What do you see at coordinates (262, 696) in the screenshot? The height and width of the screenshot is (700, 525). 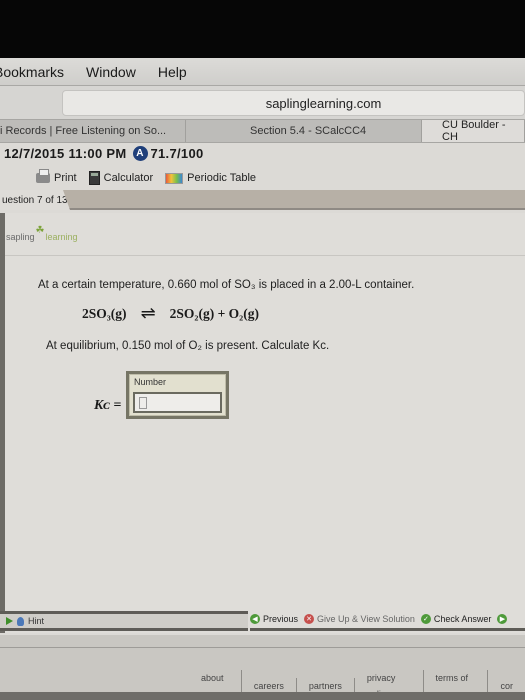 I see `bottom-strip` at bounding box center [262, 696].